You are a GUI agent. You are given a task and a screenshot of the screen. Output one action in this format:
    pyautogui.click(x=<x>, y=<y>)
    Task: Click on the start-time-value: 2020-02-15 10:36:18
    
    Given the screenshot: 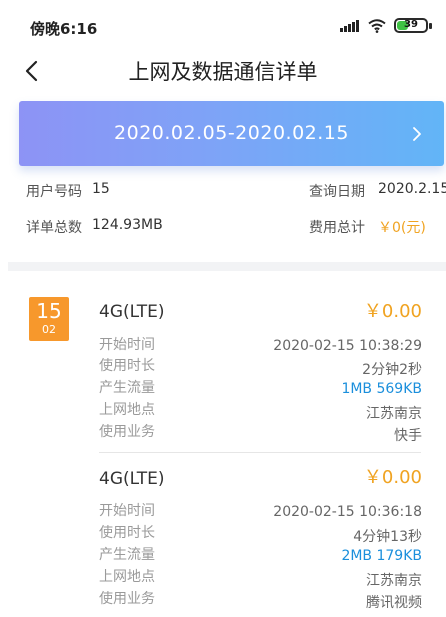 What is the action you would take?
    pyautogui.click(x=347, y=512)
    